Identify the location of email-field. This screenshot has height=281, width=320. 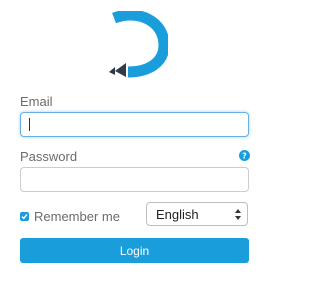
(134, 124).